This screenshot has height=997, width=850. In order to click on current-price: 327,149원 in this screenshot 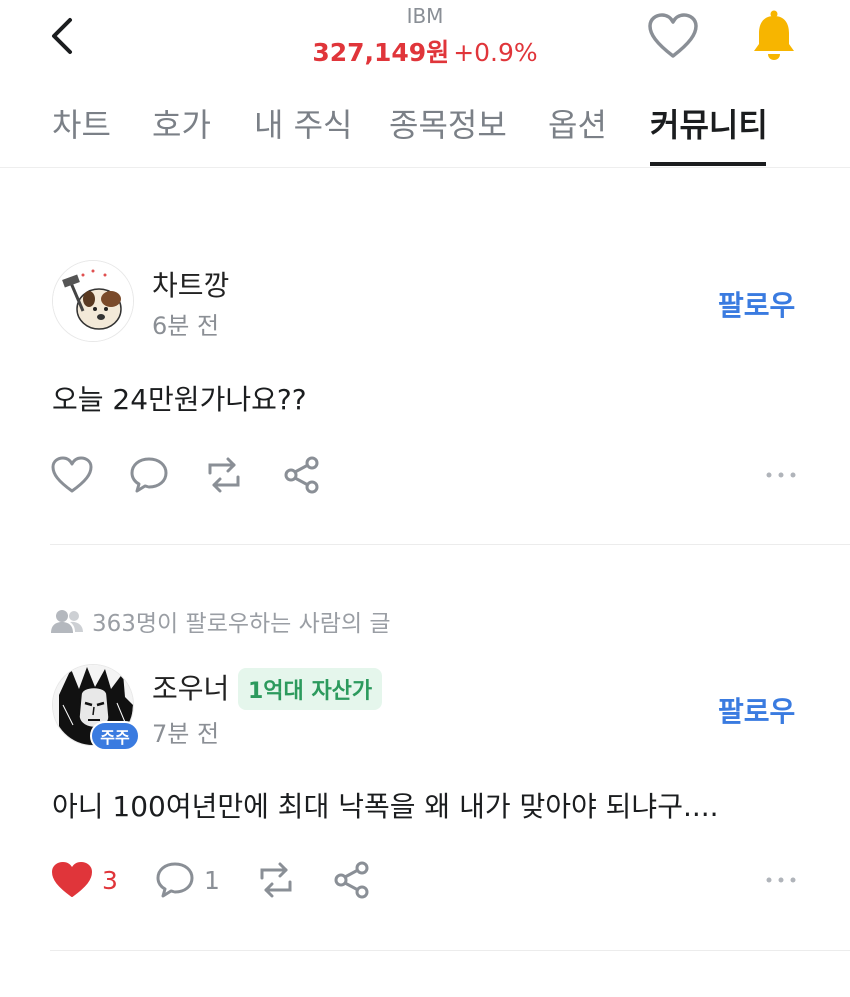, I will do `click(381, 52)`.